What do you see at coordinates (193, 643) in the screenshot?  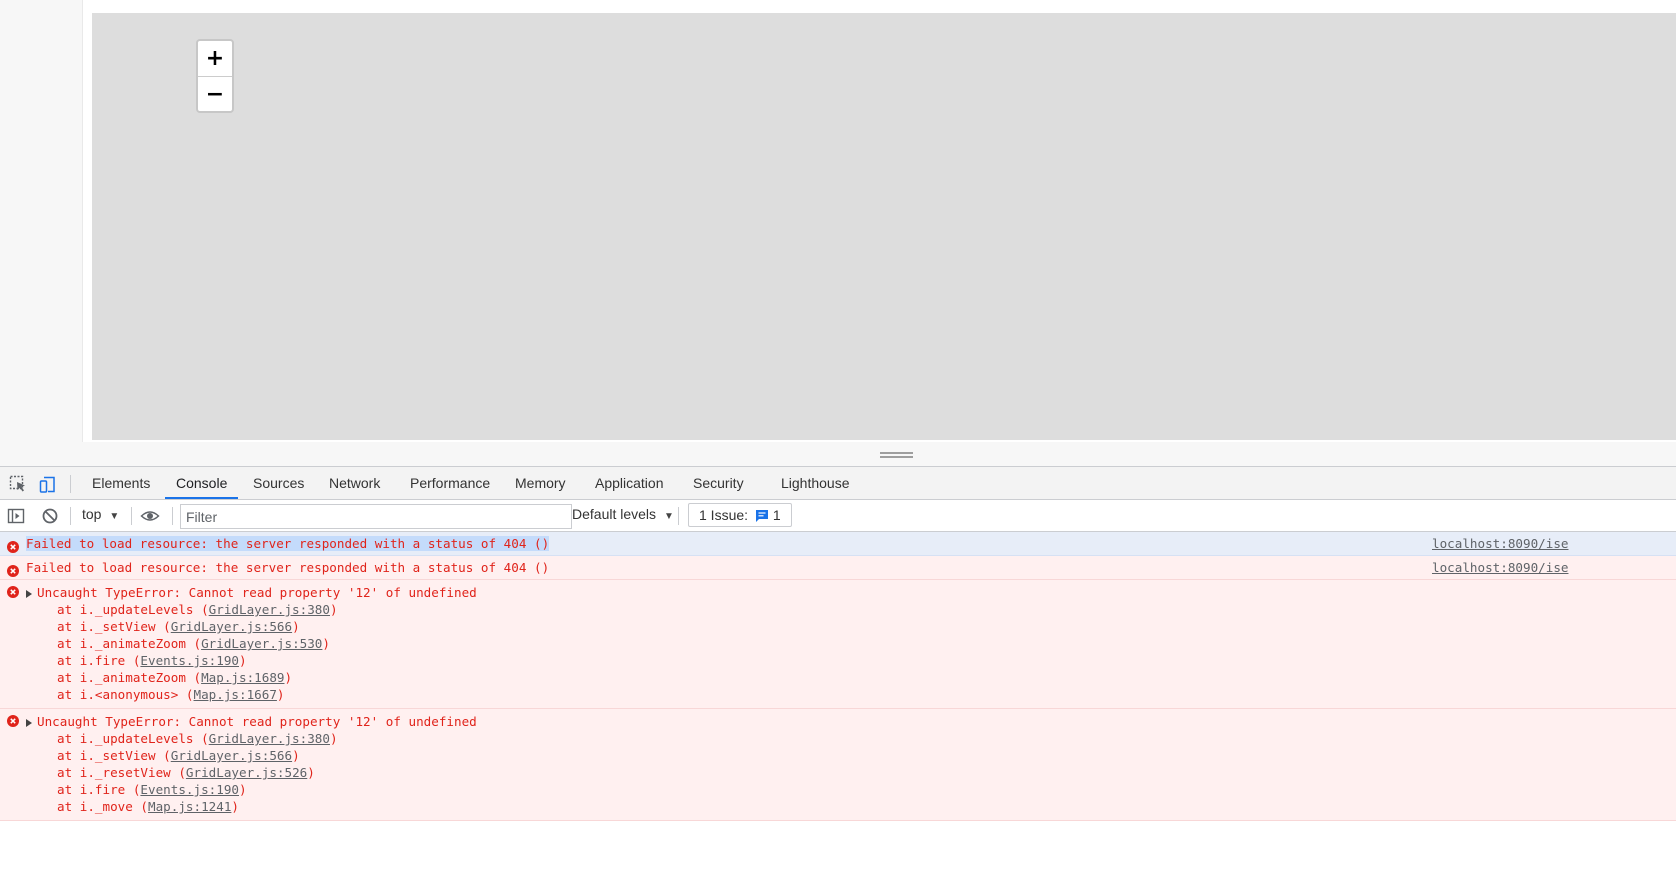 I see `stack-frame: at i._animateZoom (GridLayer.js:530)` at bounding box center [193, 643].